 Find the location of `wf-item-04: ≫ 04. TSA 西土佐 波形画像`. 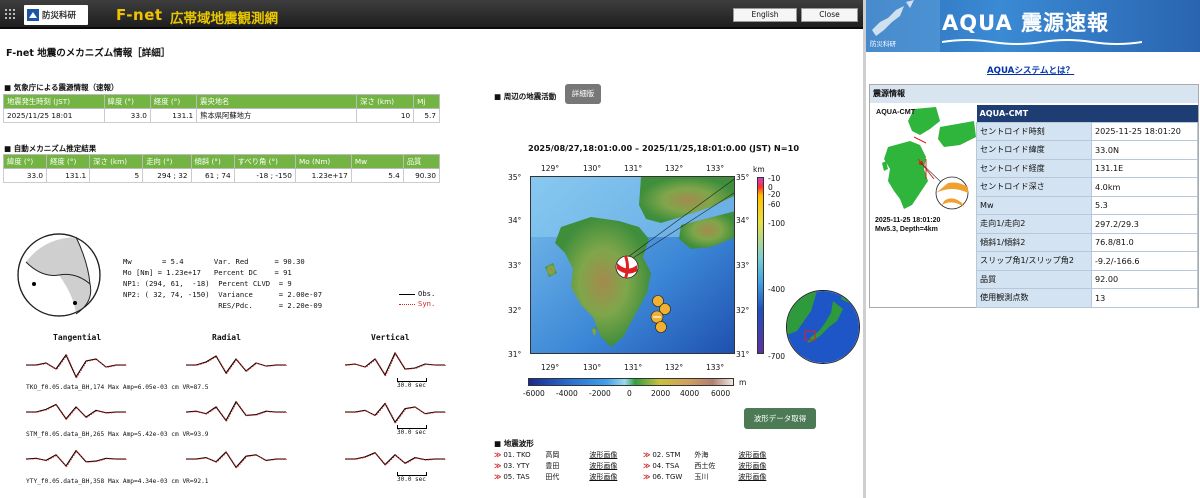

wf-item-04: ≫ 04. TSA 西土佐 波形画像 is located at coordinates (704, 466).